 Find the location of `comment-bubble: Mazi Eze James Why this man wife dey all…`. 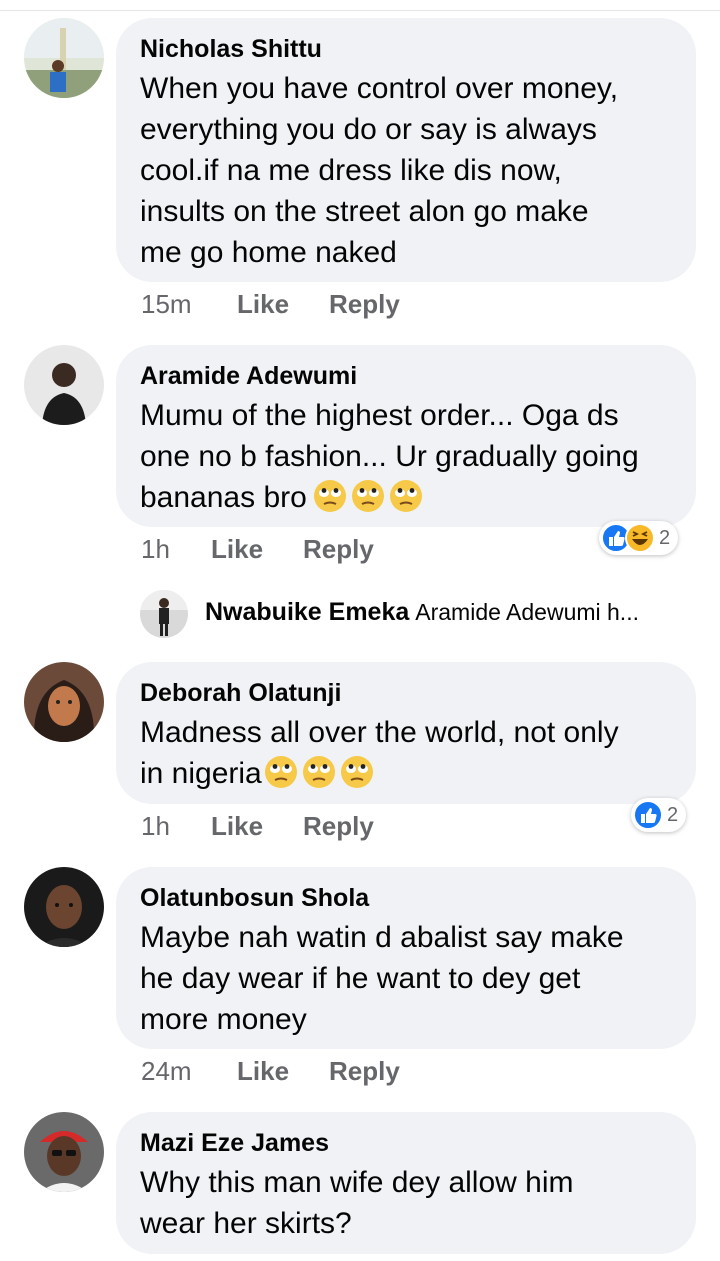

comment-bubble: Mazi Eze James Why this man wife dey all… is located at coordinates (406, 1183).